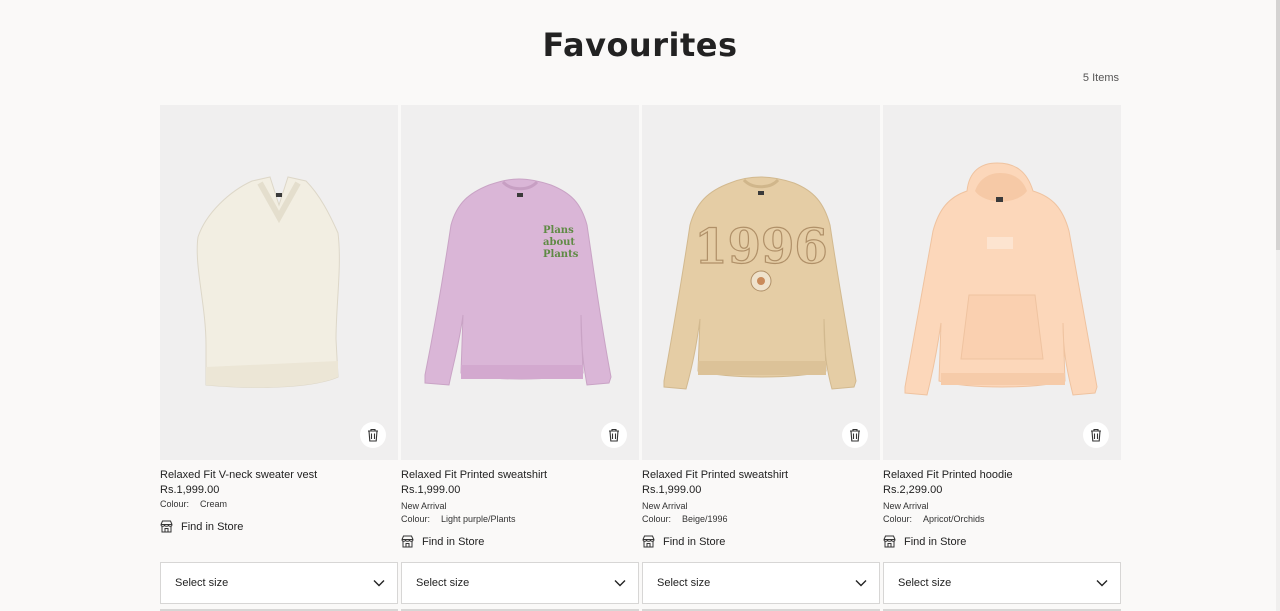  What do you see at coordinates (561, 254) in the screenshot?
I see `print-text-line: Plants` at bounding box center [561, 254].